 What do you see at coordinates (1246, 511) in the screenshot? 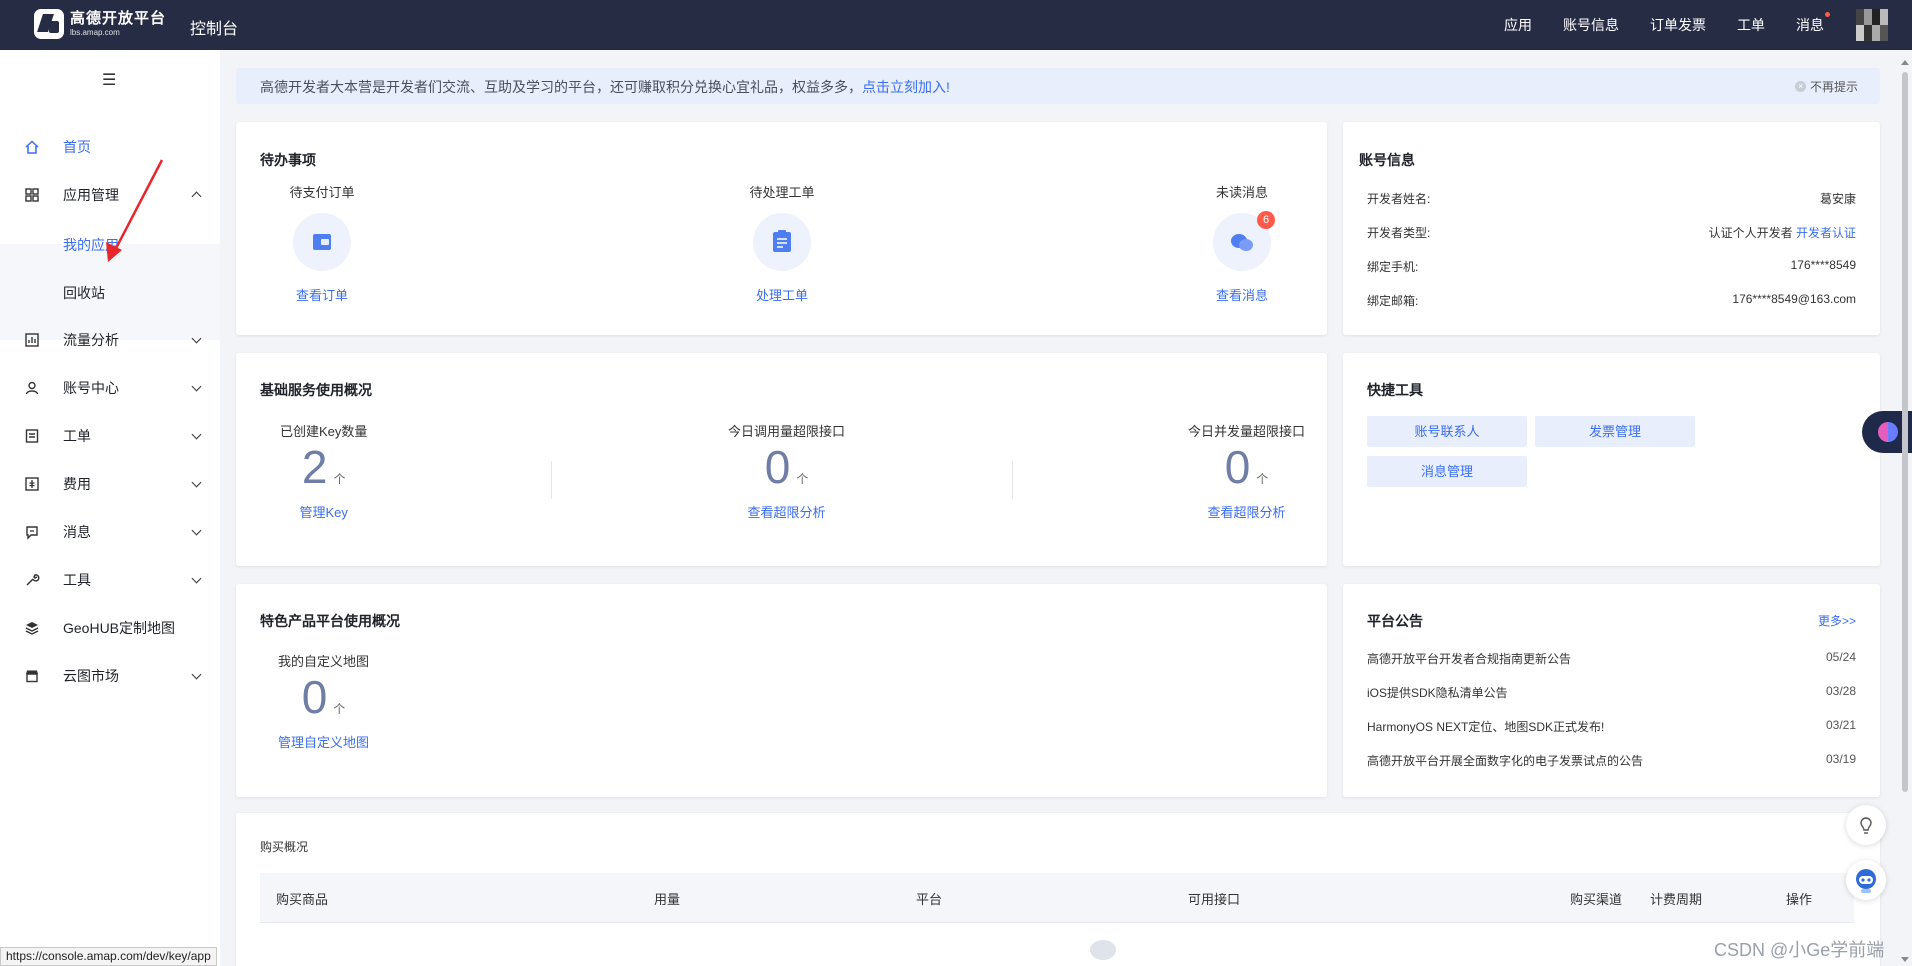
I see `concurrency-analysis-link: 查看超限分析` at bounding box center [1246, 511].